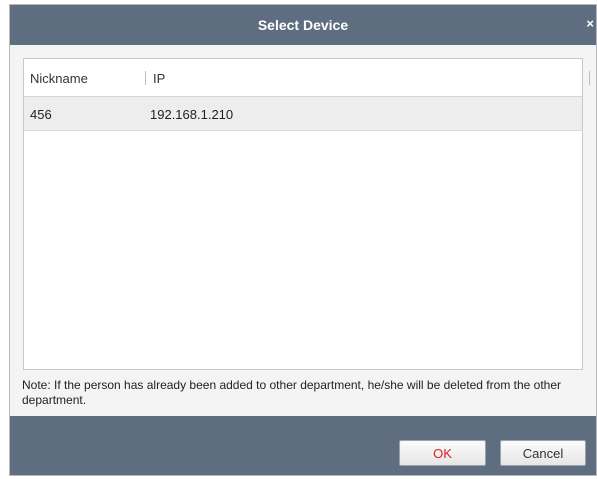  I want to click on cancel-button: Cancel, so click(543, 453).